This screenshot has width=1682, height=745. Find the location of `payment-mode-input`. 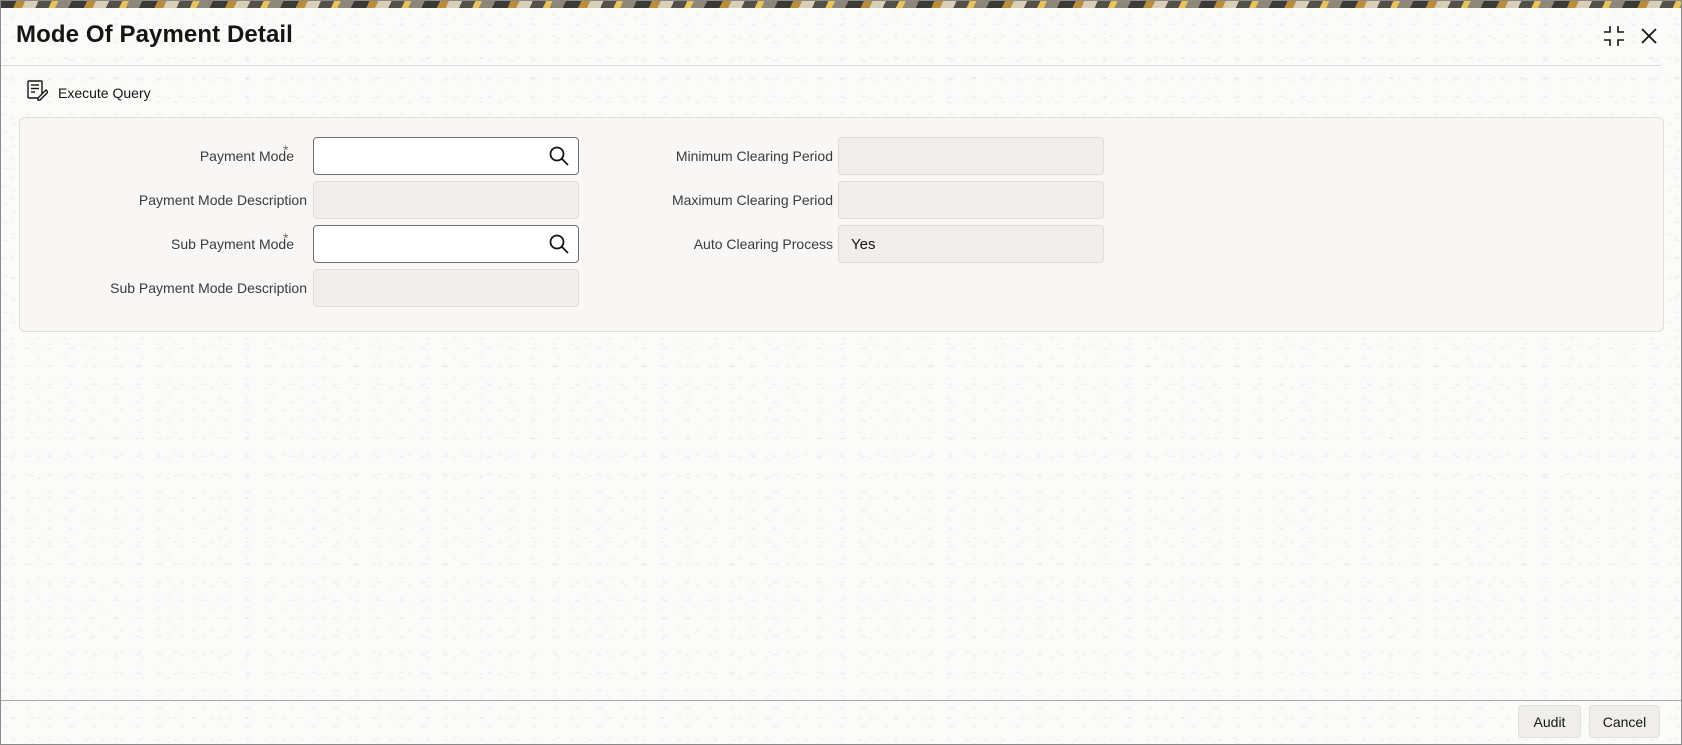

payment-mode-input is located at coordinates (446, 156).